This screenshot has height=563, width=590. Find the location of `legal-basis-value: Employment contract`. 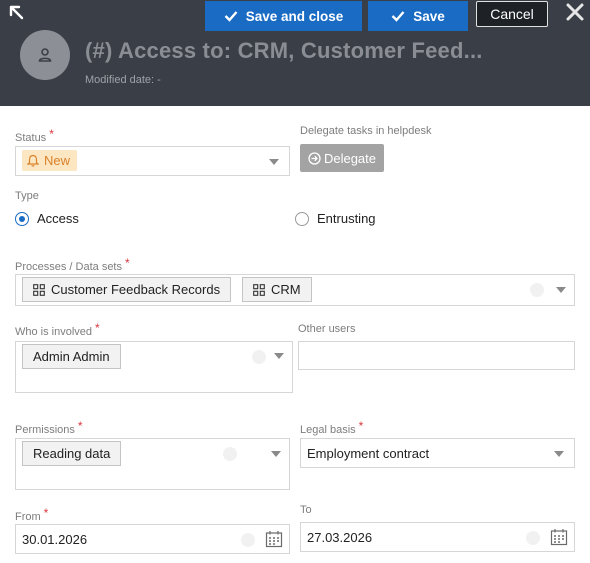

legal-basis-value: Employment contract is located at coordinates (368, 453).